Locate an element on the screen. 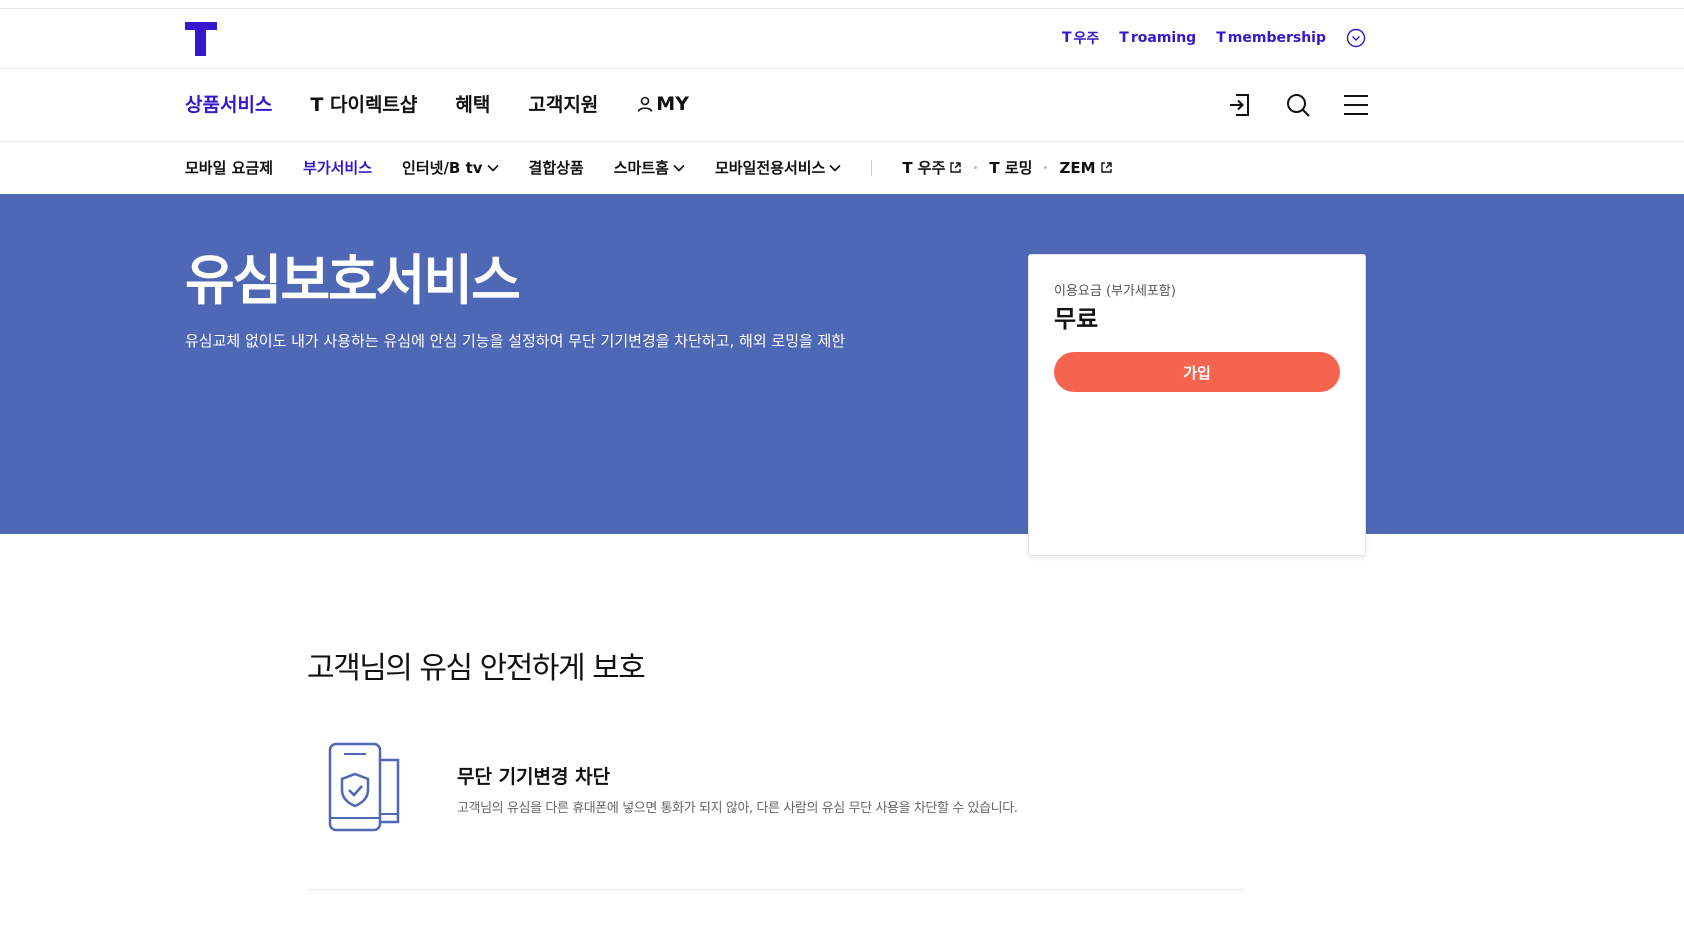  menu-icon is located at coordinates (1356, 105).